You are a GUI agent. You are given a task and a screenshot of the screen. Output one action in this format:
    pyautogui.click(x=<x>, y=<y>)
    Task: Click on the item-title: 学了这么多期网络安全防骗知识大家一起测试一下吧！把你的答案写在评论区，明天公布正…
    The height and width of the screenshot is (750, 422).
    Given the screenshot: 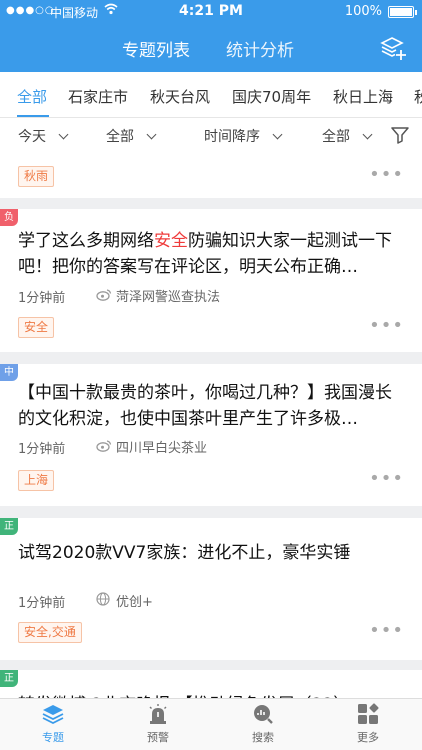 What is the action you would take?
    pyautogui.click(x=211, y=254)
    